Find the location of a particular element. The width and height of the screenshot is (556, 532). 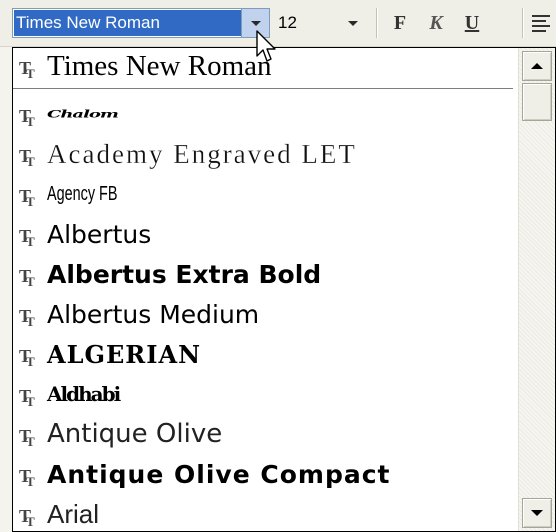

font-name-label: Times New Roman is located at coordinates (159, 65).